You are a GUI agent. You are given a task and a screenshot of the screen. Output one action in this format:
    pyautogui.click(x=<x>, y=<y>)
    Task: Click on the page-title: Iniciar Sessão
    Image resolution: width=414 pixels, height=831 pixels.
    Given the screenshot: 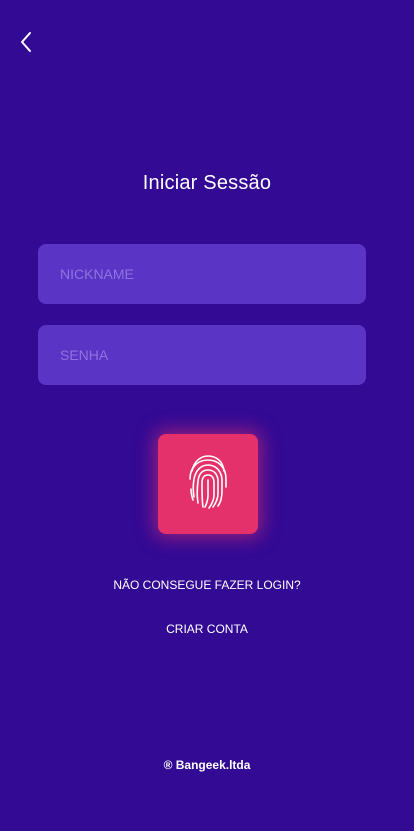 What is the action you would take?
    pyautogui.click(x=207, y=183)
    